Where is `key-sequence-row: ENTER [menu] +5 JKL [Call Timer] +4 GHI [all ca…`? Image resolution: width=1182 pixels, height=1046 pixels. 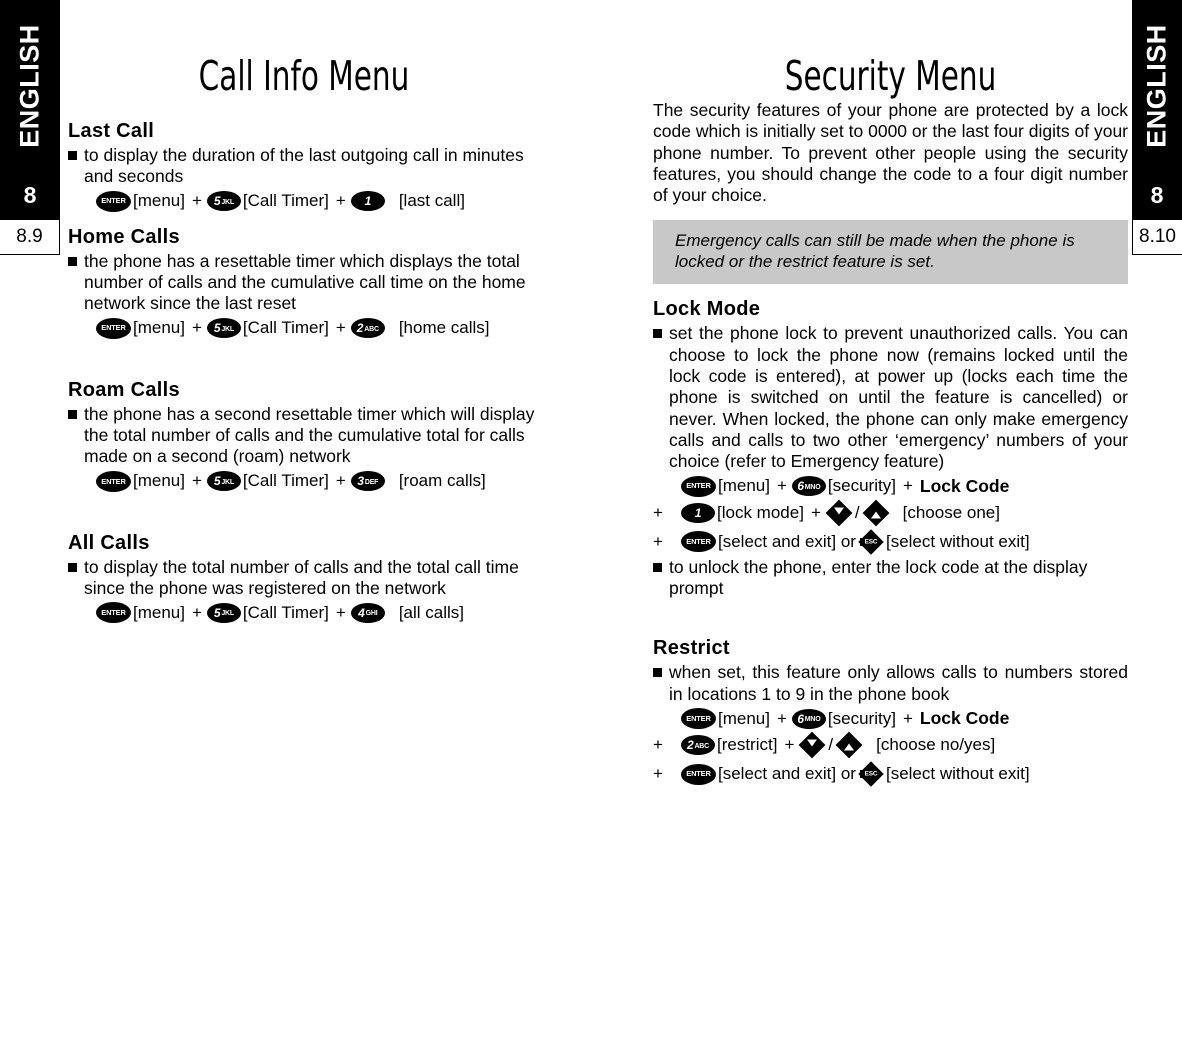 key-sequence-row: ENTER [menu] +5 JKL [Call Timer] +4 GHI [all ca… is located at coordinates (304, 613).